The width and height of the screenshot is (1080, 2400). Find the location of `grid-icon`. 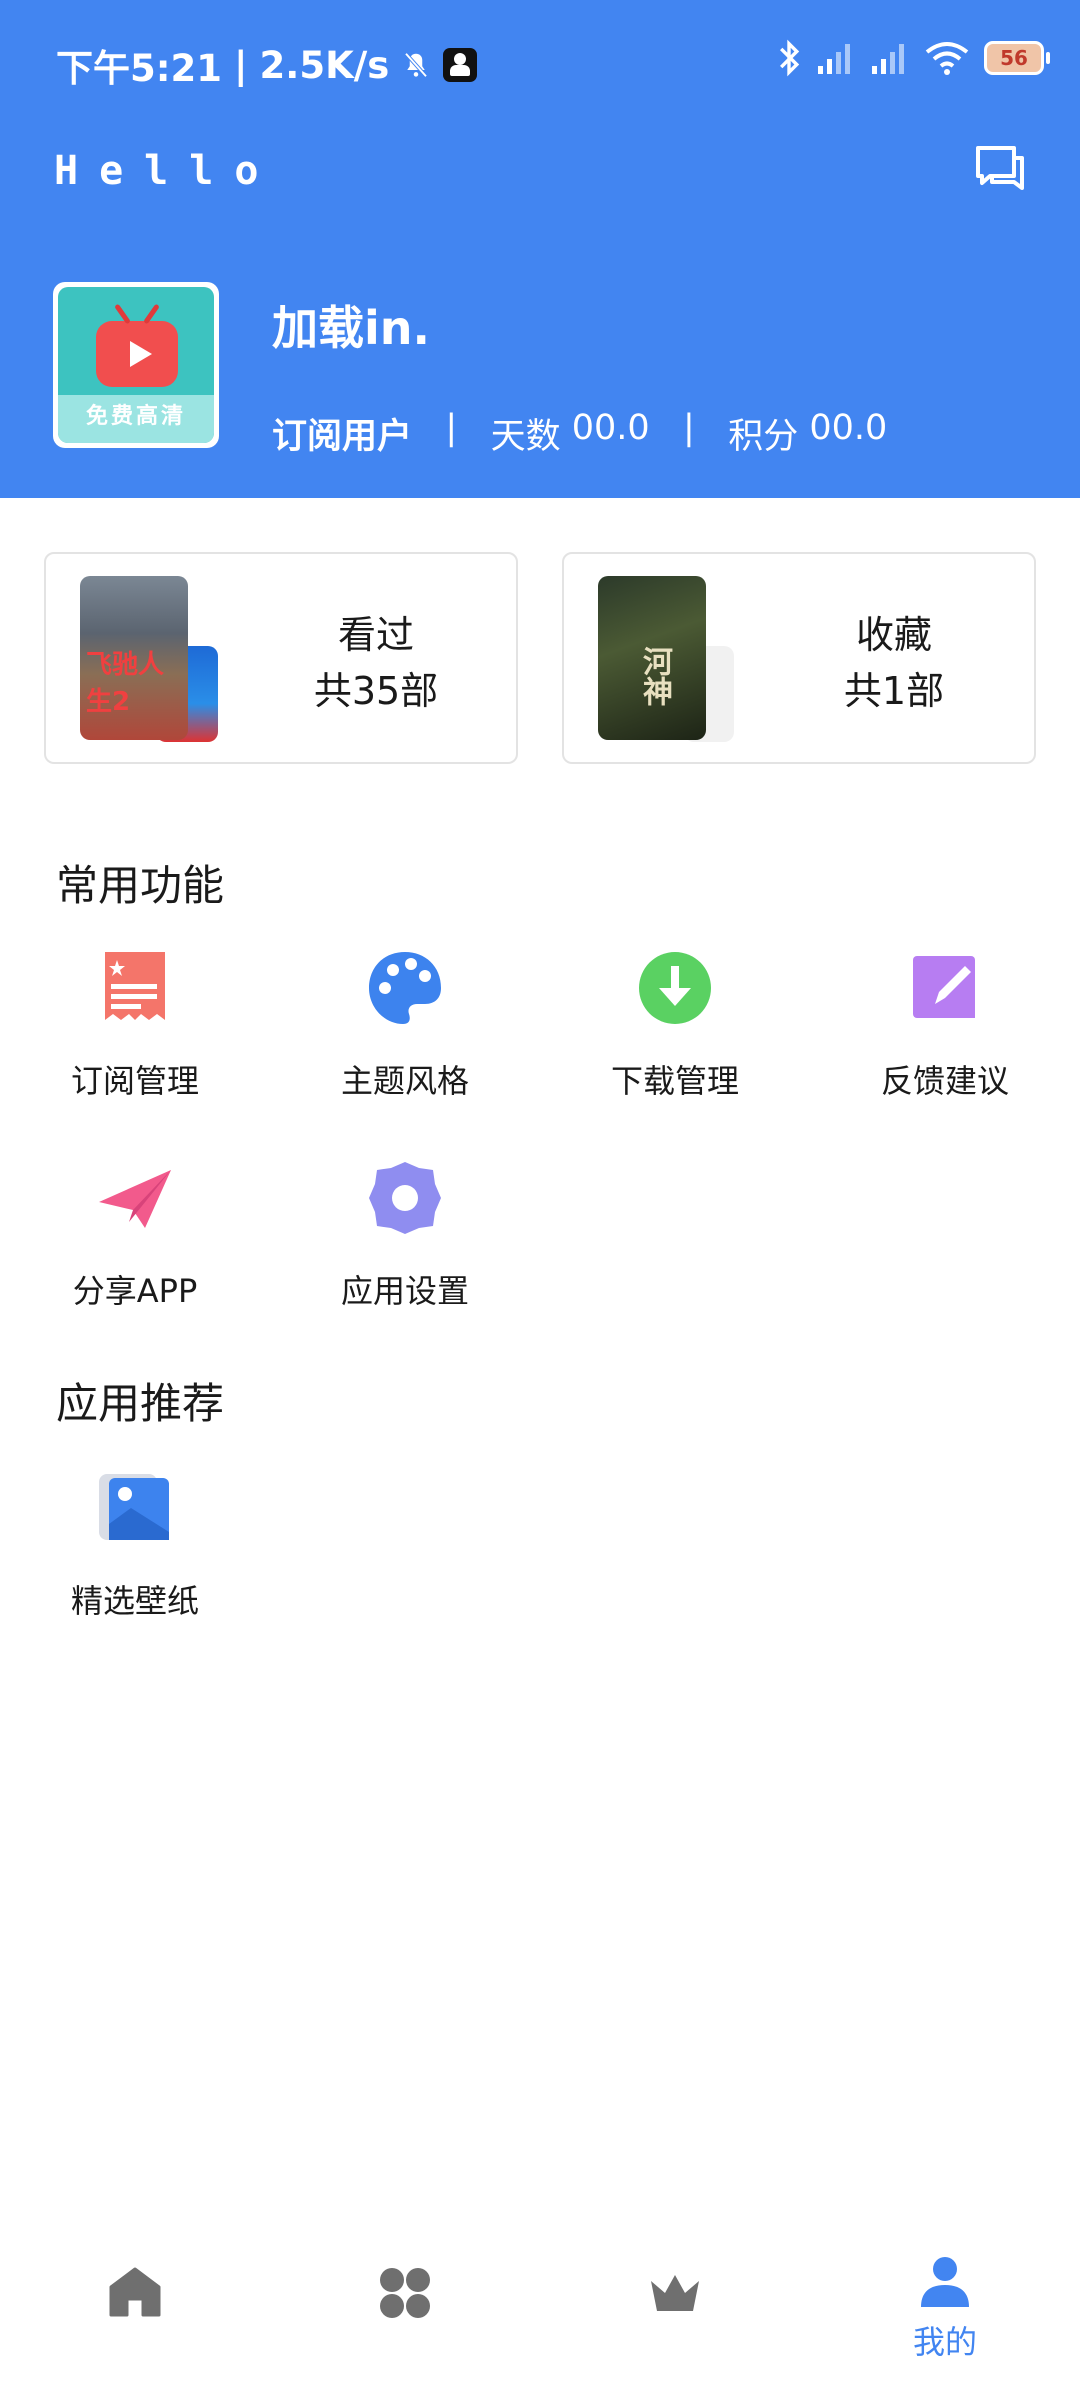

grid-icon is located at coordinates (405, 2293).